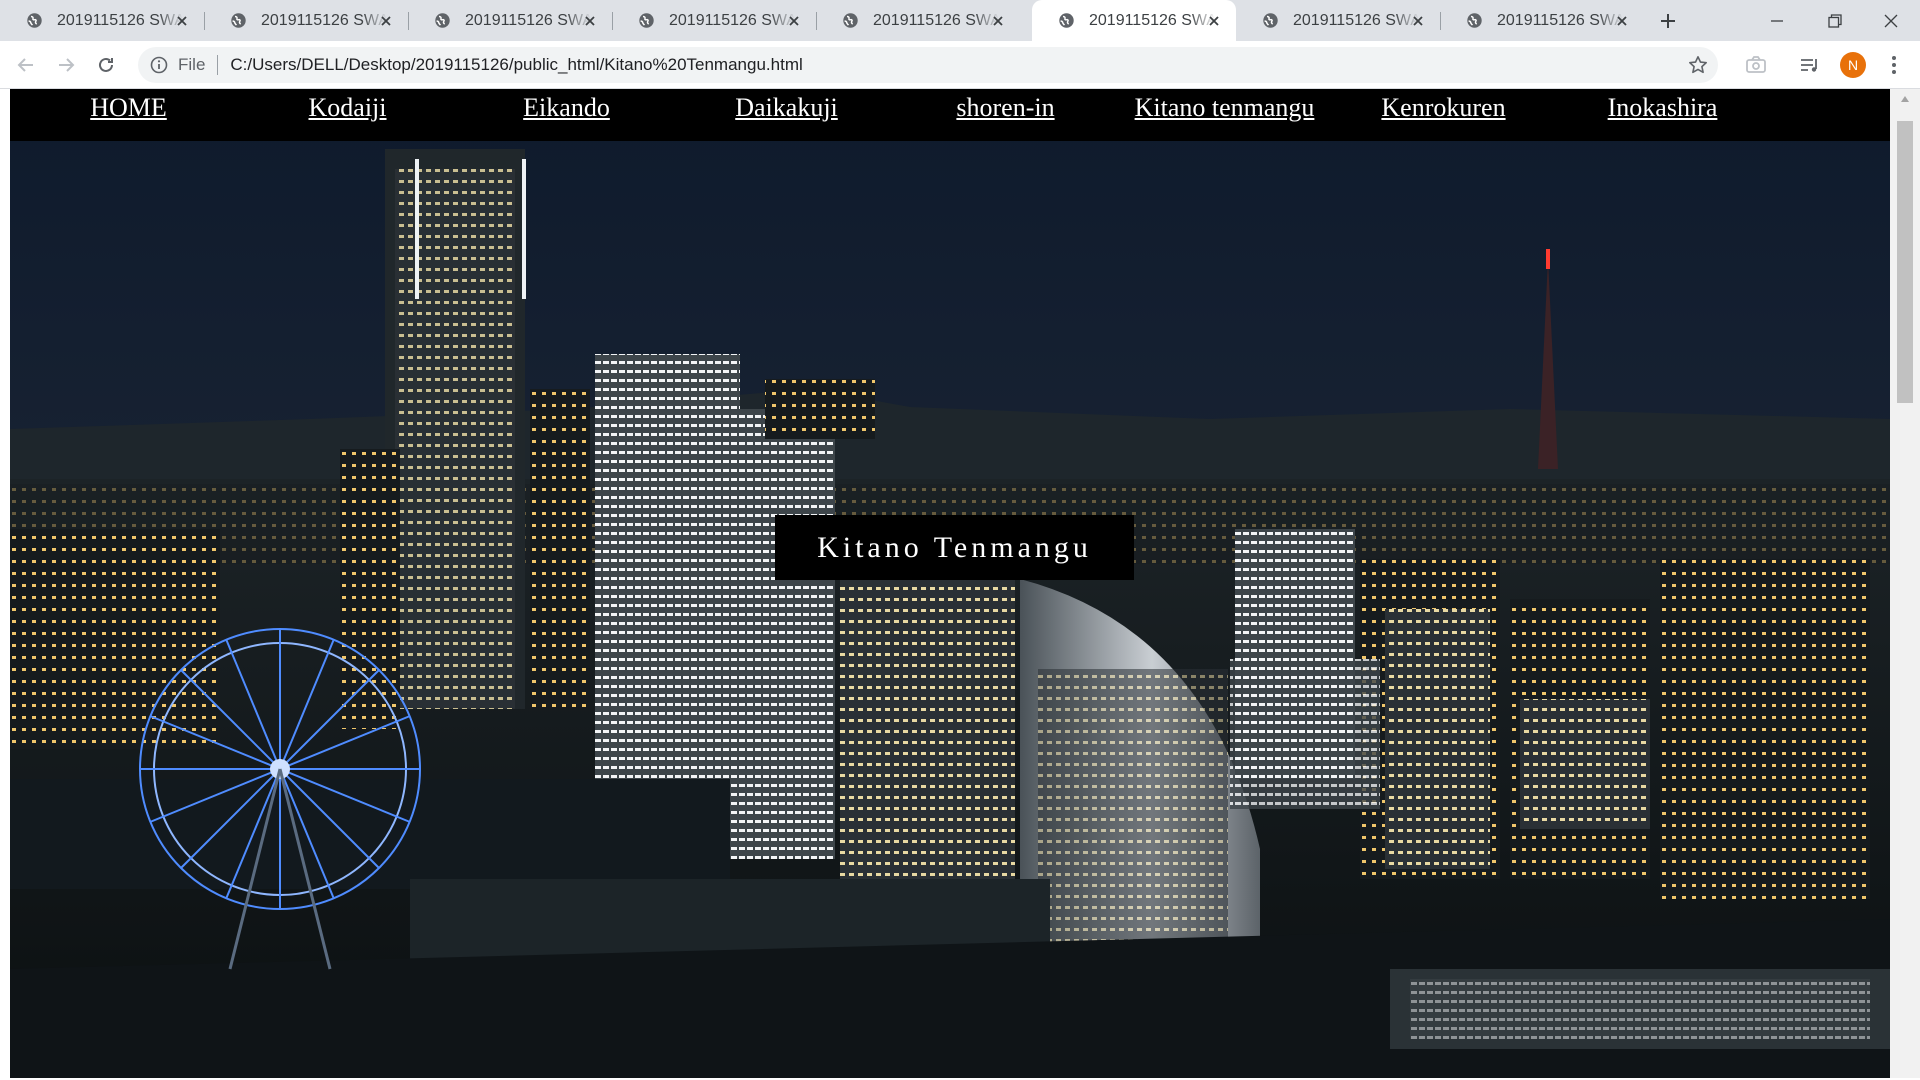  Describe the element at coordinates (1698, 65) in the screenshot. I see `bookmark-star-icon` at that location.